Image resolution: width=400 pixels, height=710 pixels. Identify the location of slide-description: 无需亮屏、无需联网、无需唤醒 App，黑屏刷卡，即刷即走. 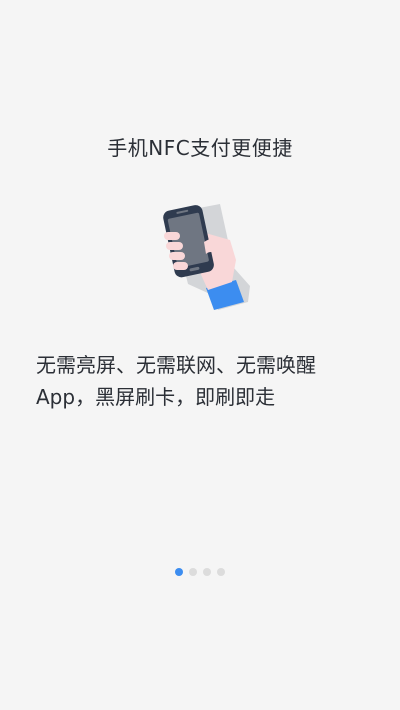
(206, 381).